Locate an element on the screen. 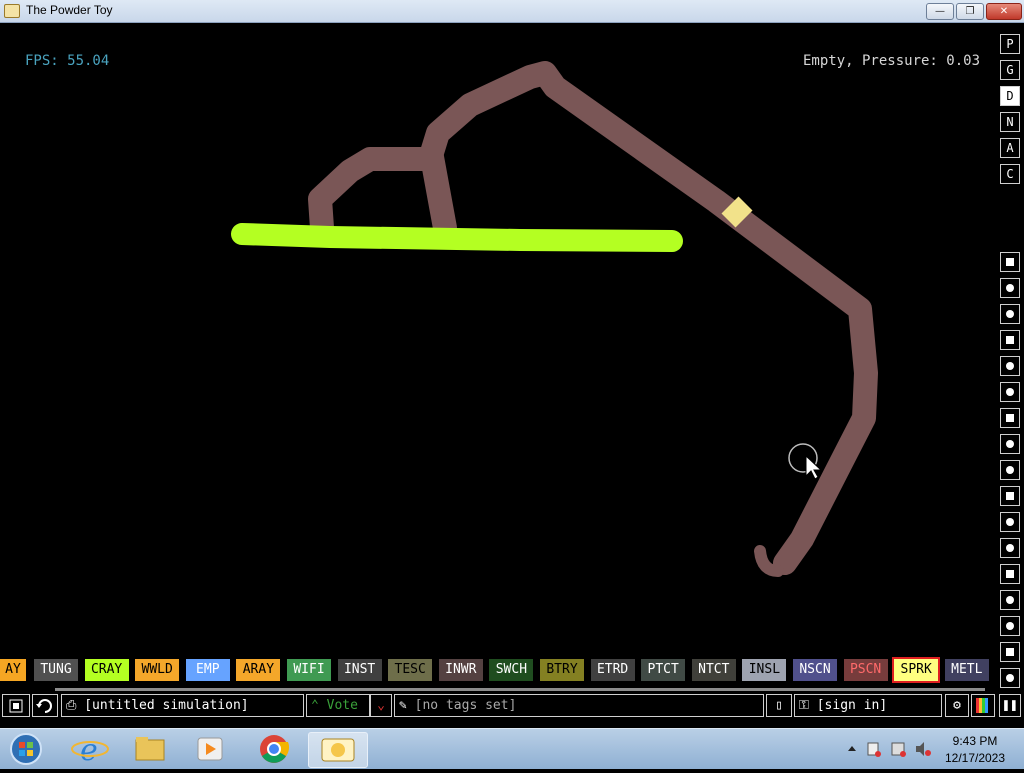 The image size is (1024, 773). solids-icon is located at coordinates (1010, 496).